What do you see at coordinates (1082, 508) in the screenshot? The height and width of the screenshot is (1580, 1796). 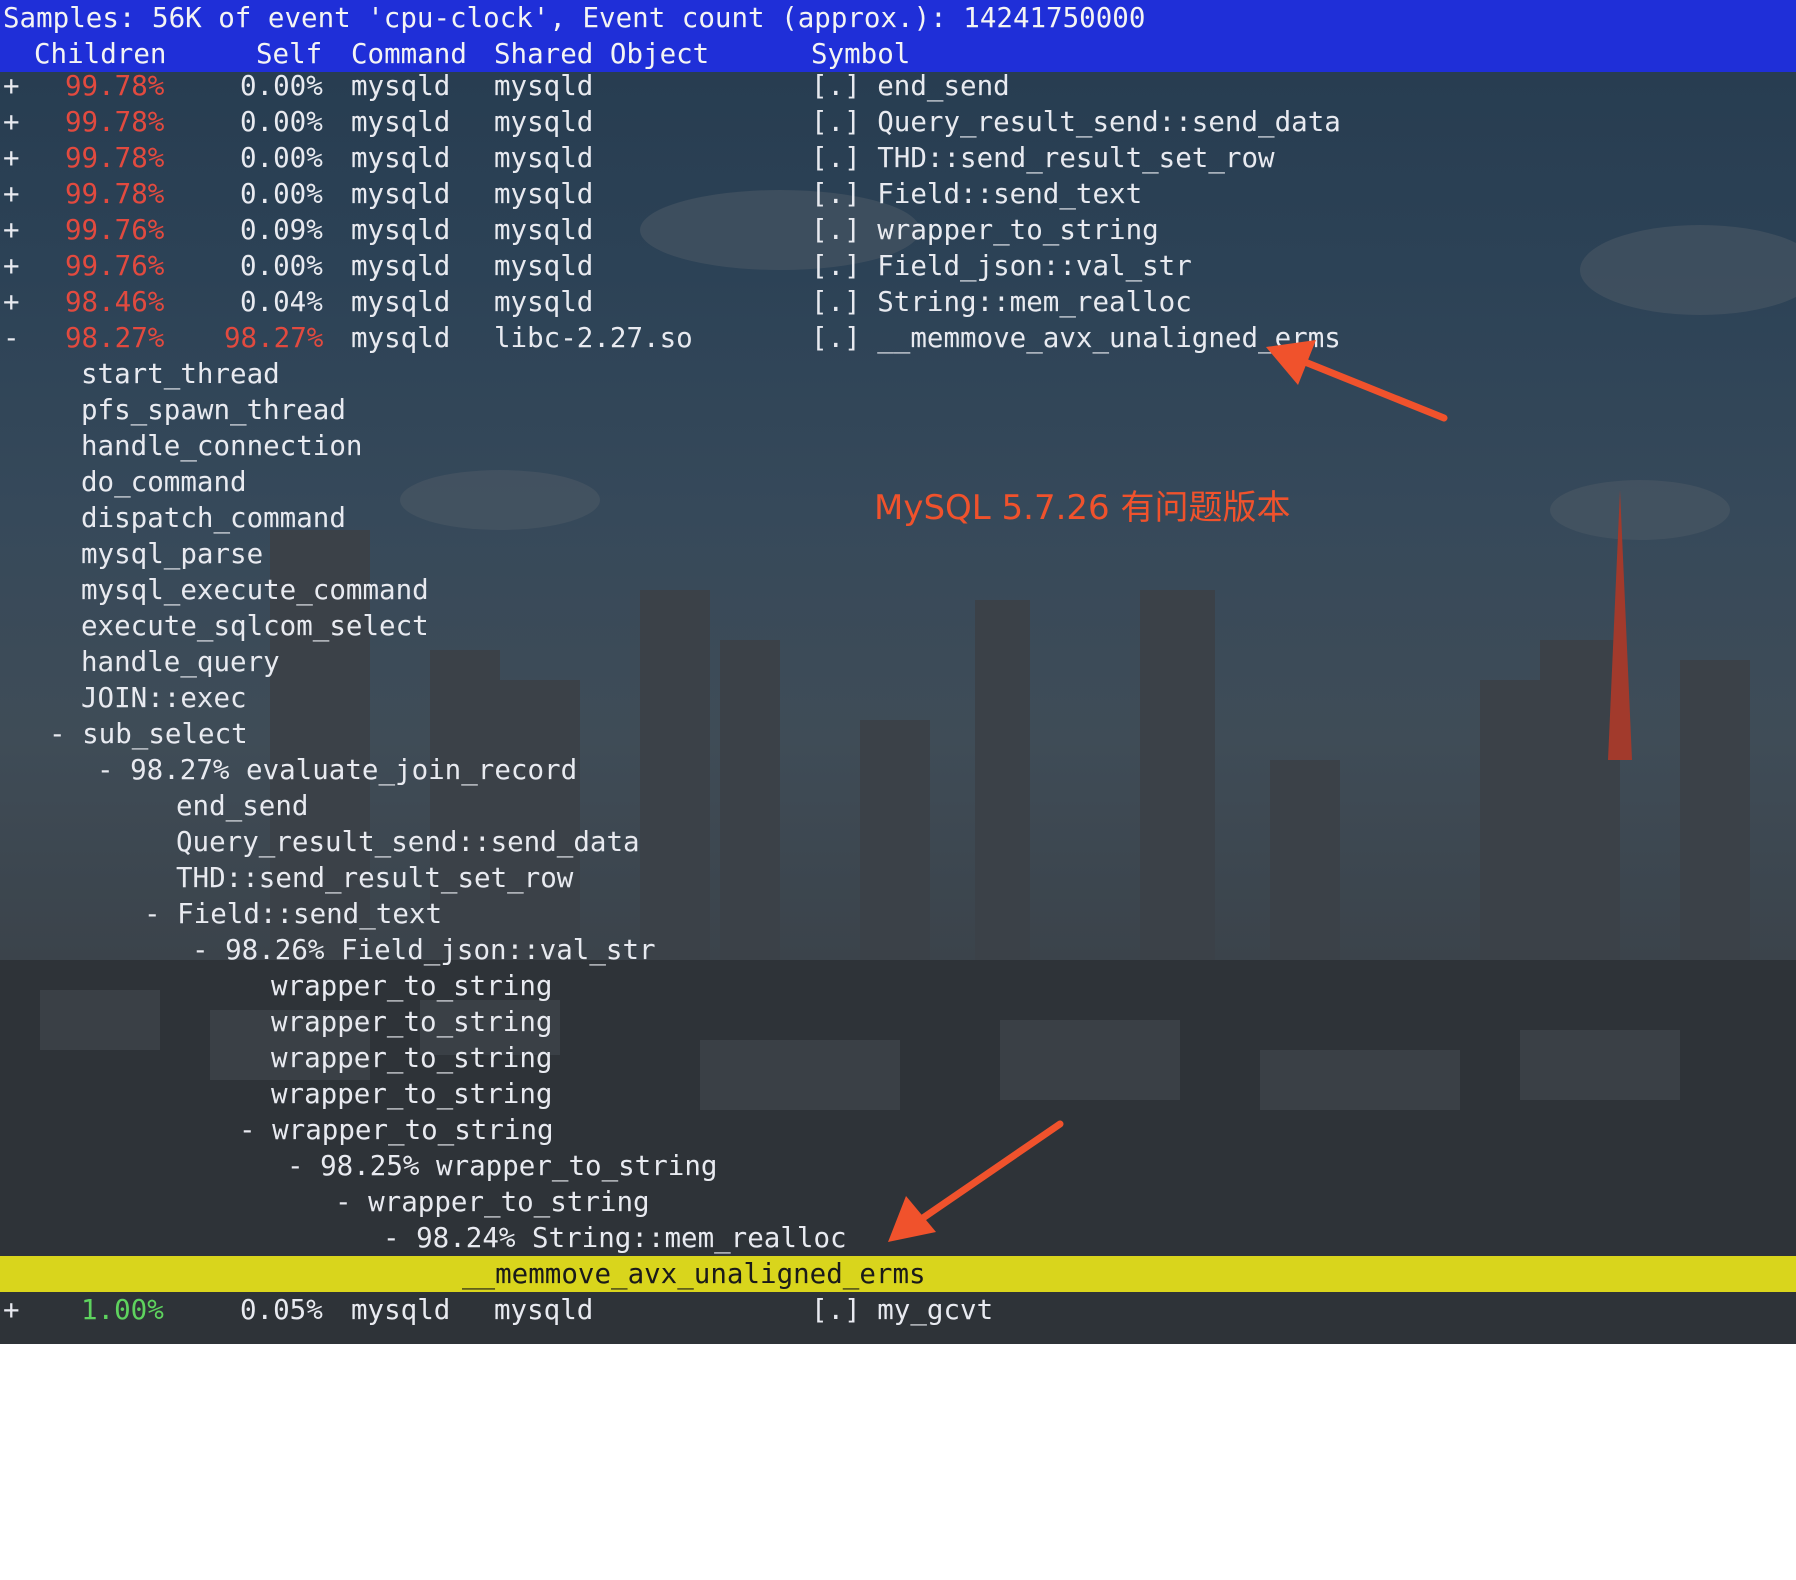 I see `annotation-label: MySQL 5.7.26 有问题版本` at bounding box center [1082, 508].